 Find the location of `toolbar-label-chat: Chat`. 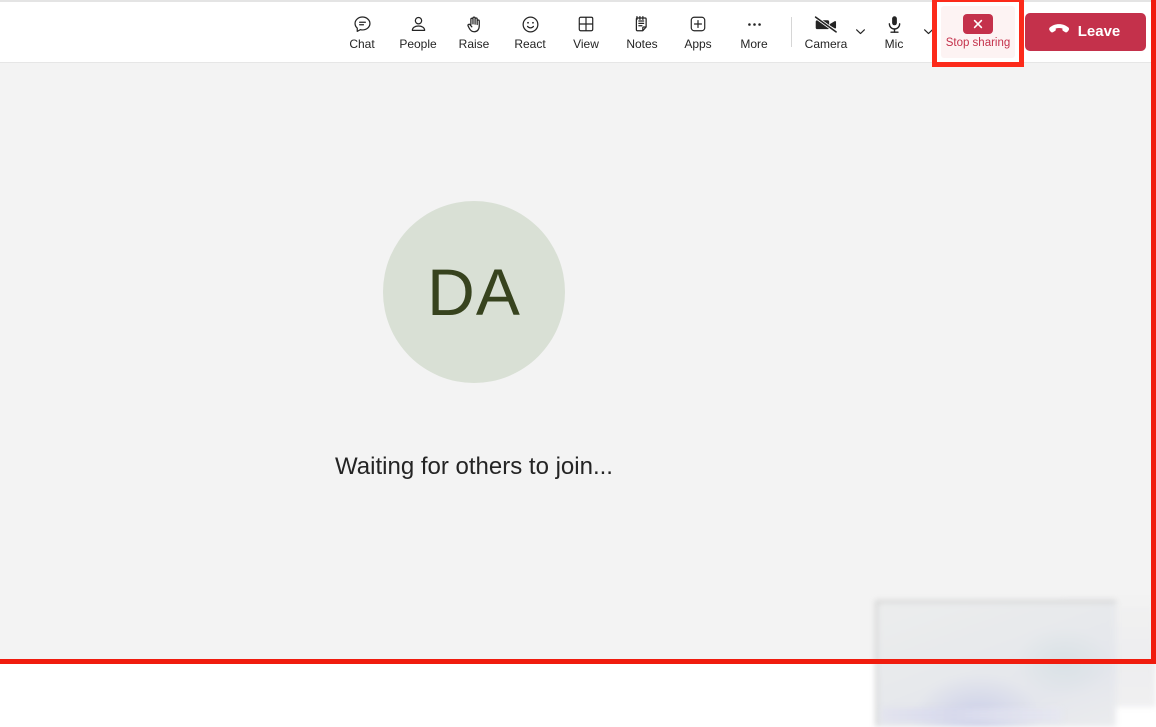

toolbar-label-chat: Chat is located at coordinates (362, 44).